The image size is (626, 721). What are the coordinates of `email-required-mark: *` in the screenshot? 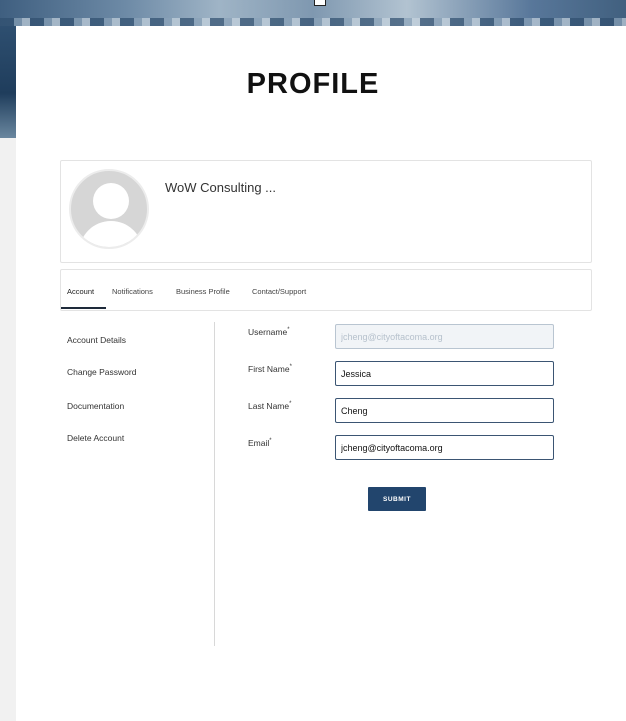 It's located at (270, 441).